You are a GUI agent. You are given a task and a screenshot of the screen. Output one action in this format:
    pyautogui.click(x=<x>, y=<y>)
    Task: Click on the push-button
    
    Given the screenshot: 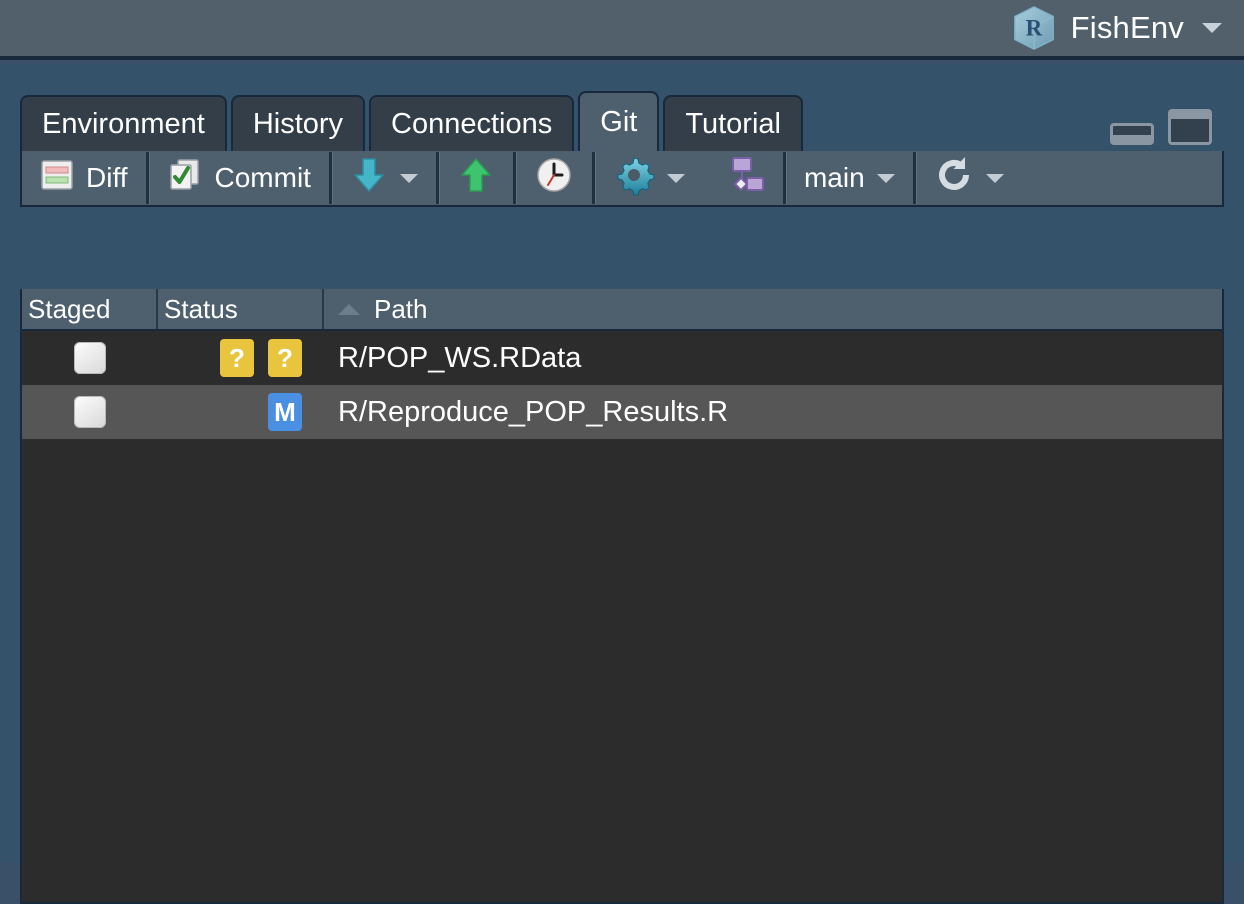 What is the action you would take?
    pyautogui.click(x=476, y=178)
    